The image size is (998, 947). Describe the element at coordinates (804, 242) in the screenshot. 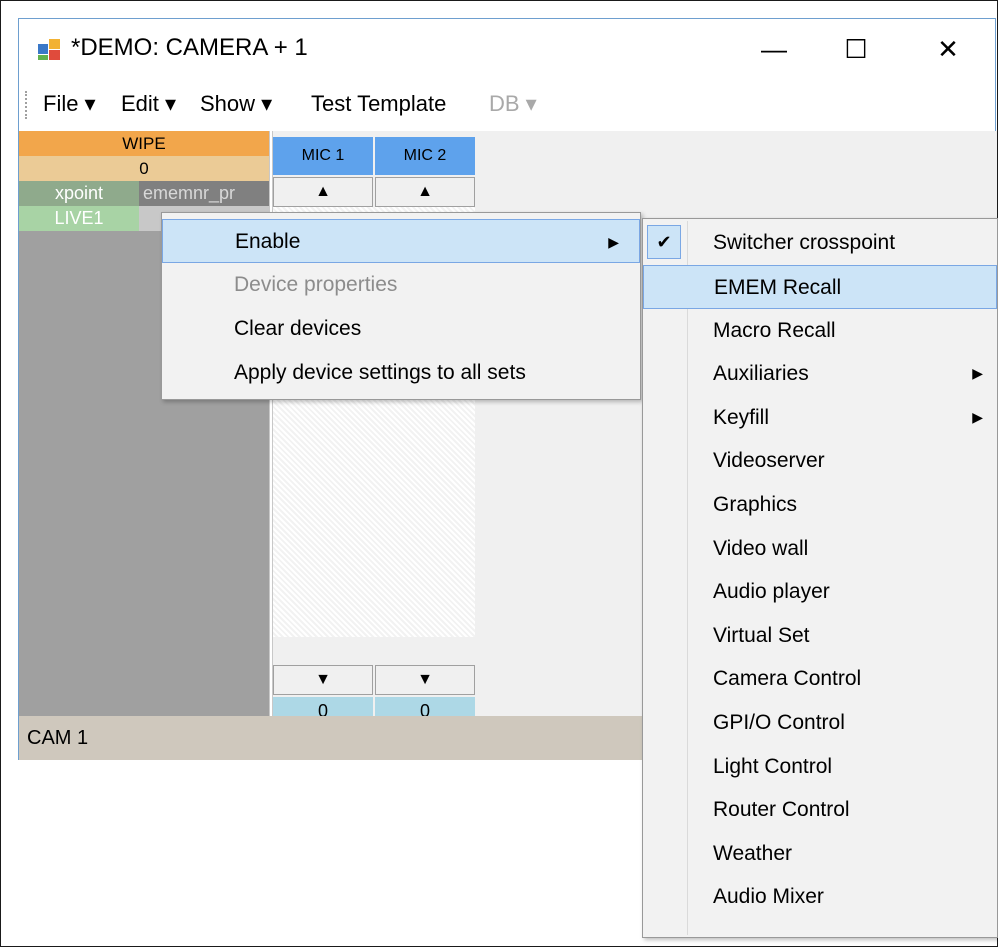

I see `submenu-item-label: Switcher crosspoint` at that location.